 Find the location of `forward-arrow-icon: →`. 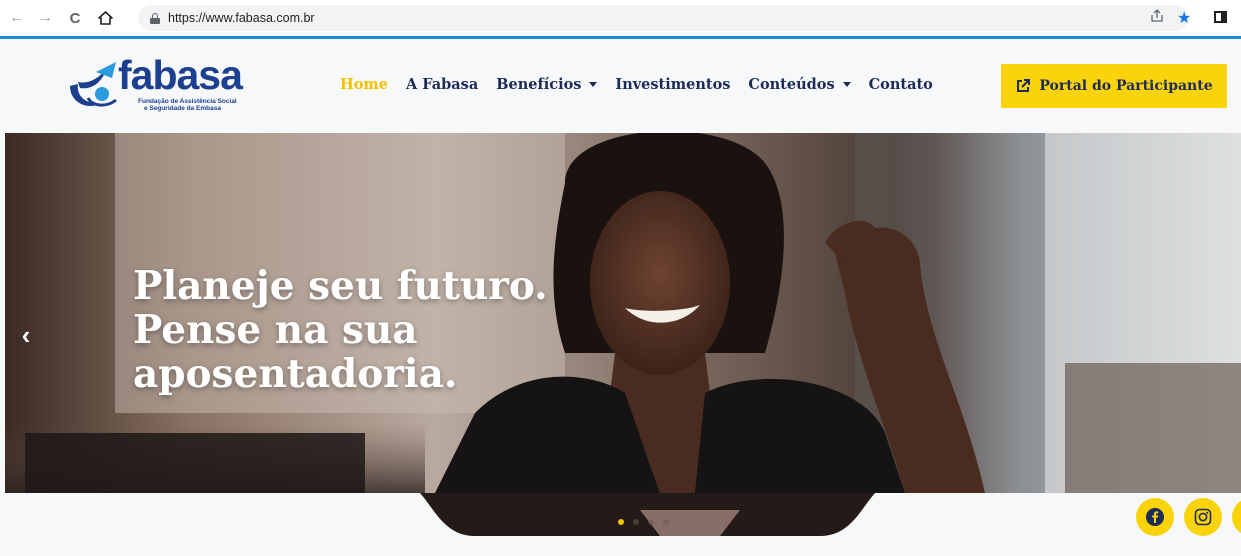

forward-arrow-icon: → is located at coordinates (45, 18).